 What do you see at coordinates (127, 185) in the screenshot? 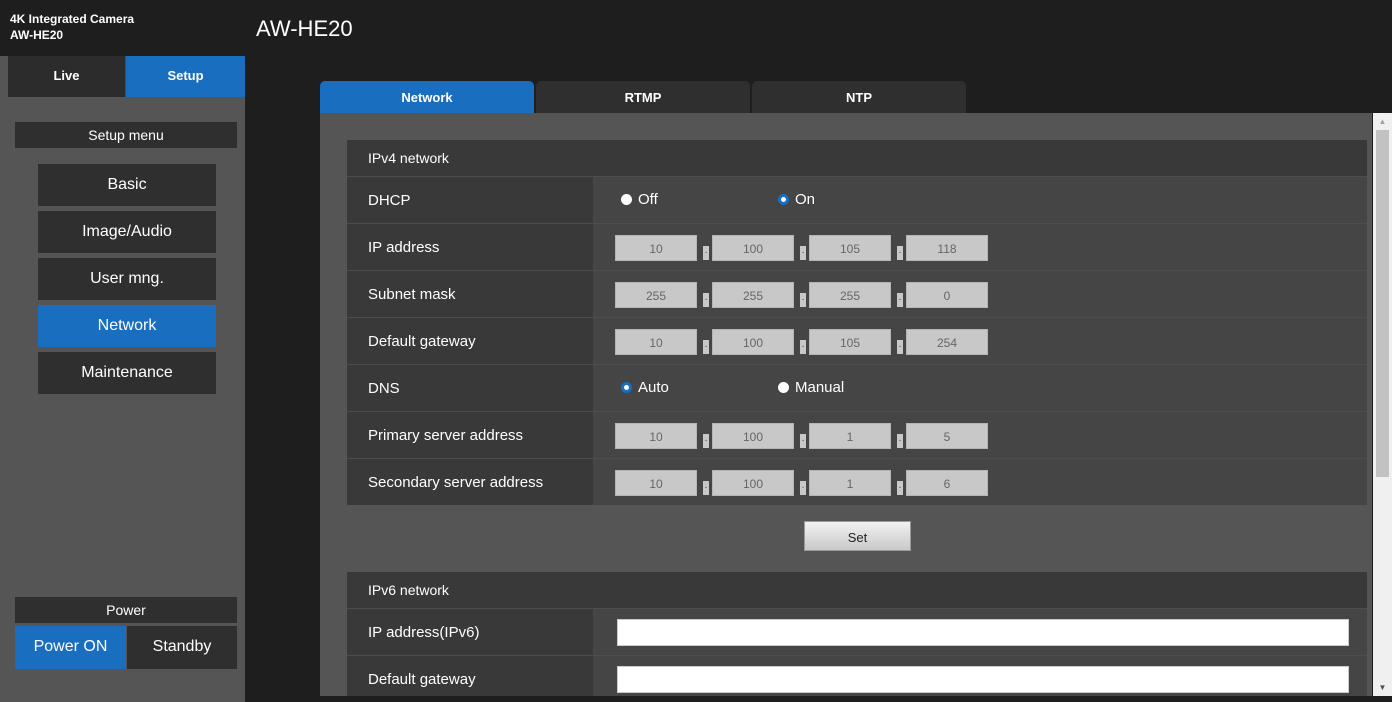
I see `sidebar-item-basic: Basic` at bounding box center [127, 185].